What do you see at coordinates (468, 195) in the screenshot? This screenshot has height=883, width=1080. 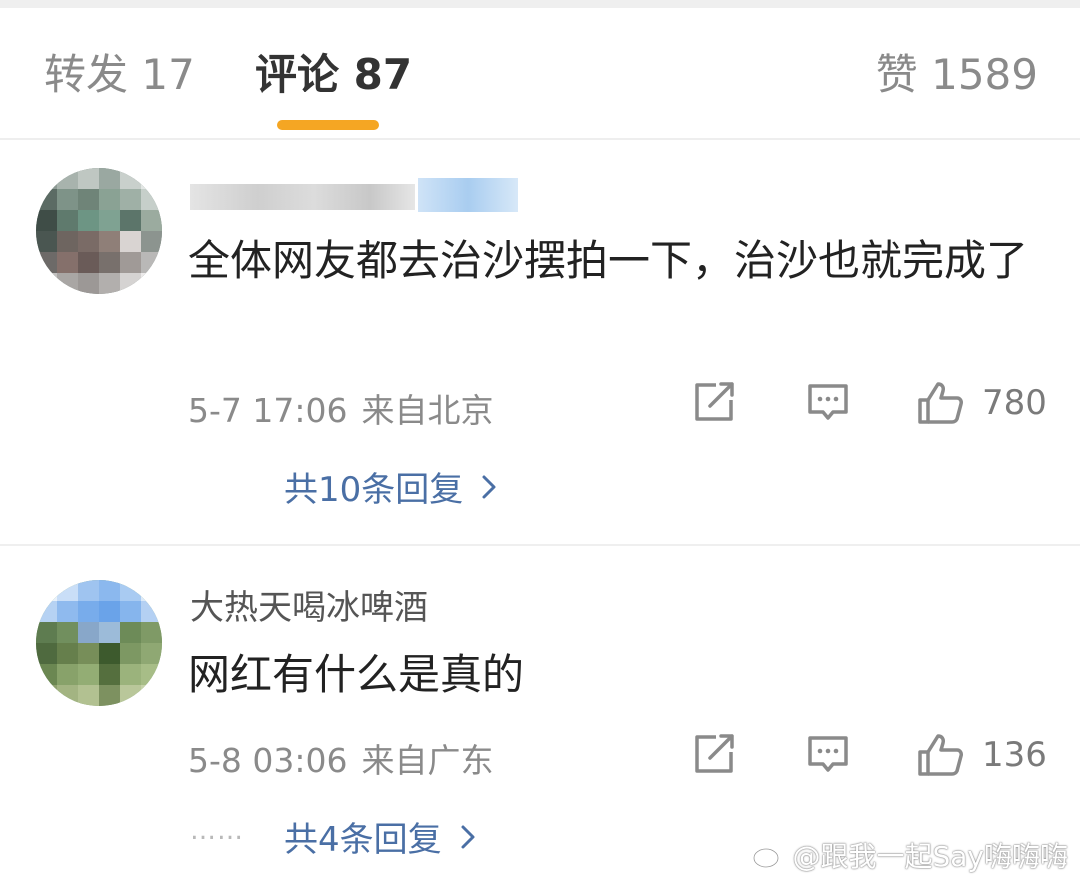 I see `blurred-badge` at bounding box center [468, 195].